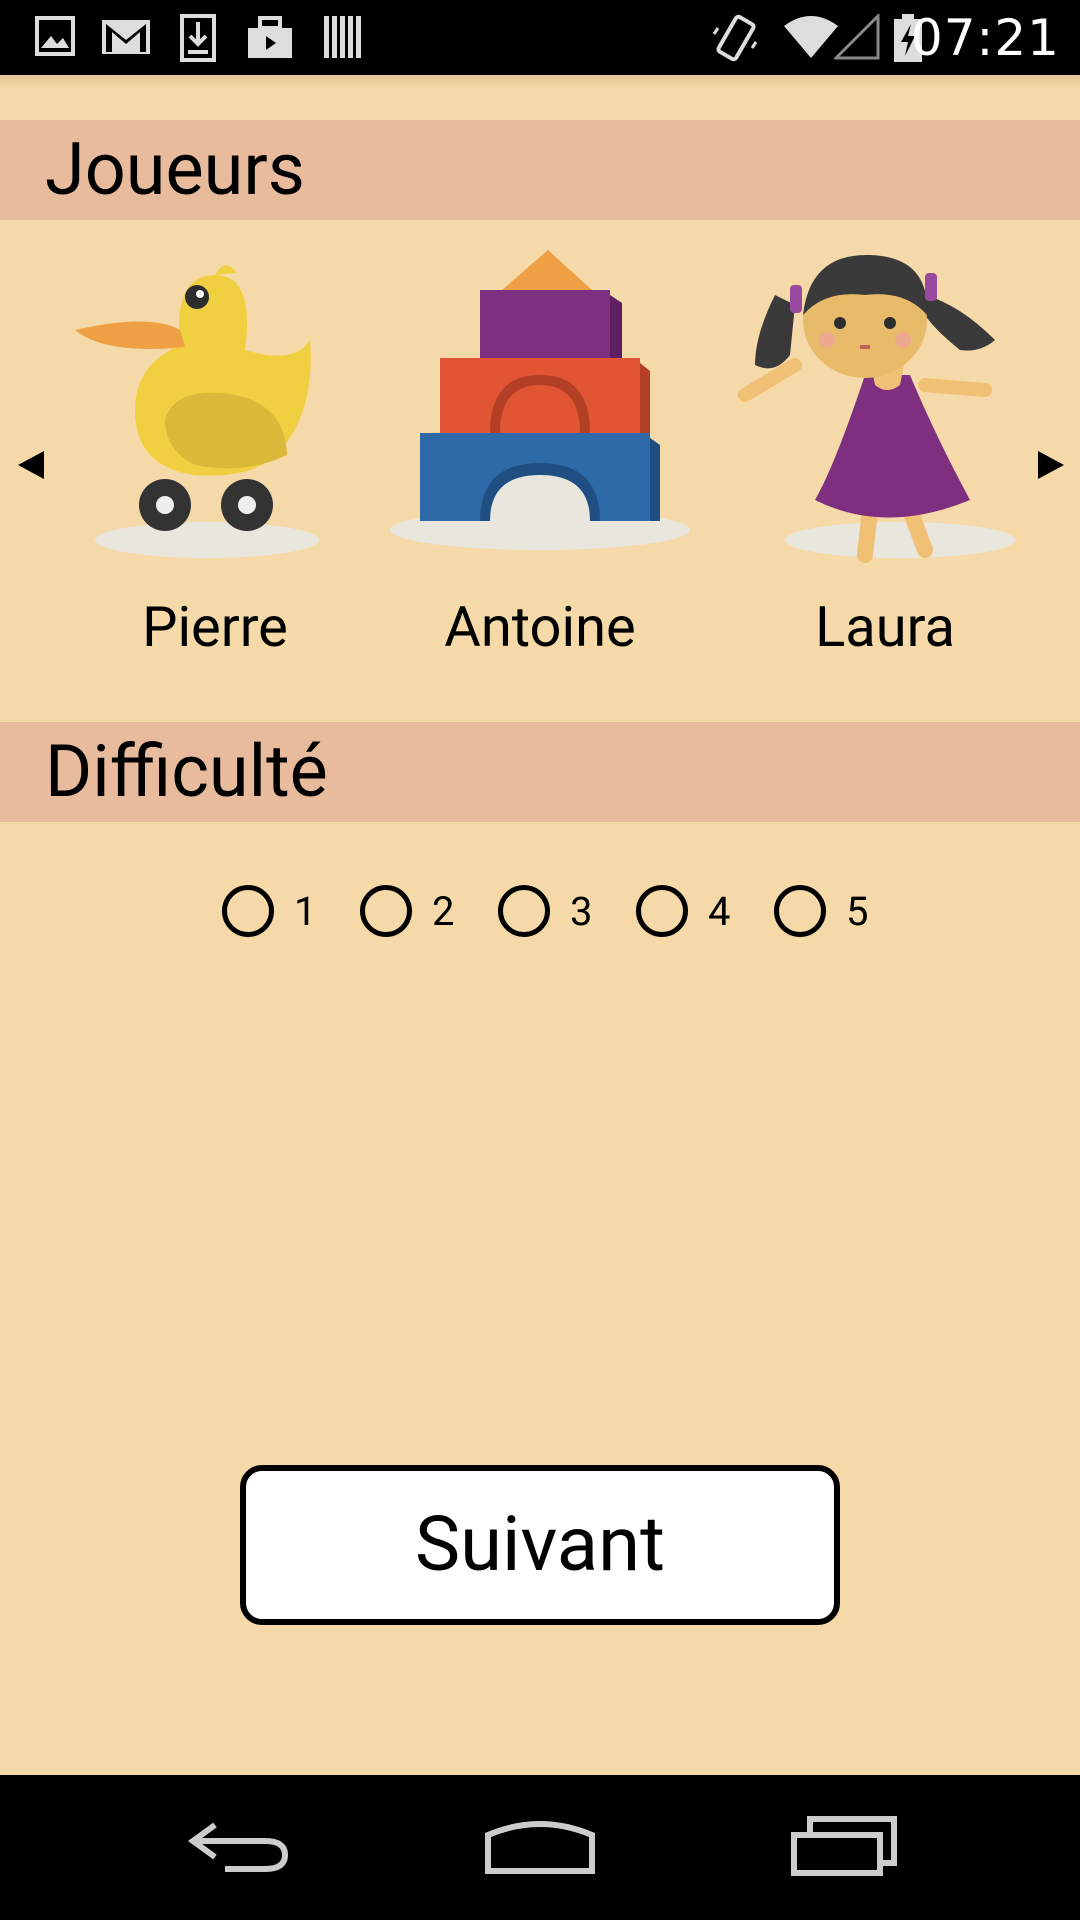 The height and width of the screenshot is (1920, 1080). Describe the element at coordinates (126, 37) in the screenshot. I see `gmail-icon` at that location.